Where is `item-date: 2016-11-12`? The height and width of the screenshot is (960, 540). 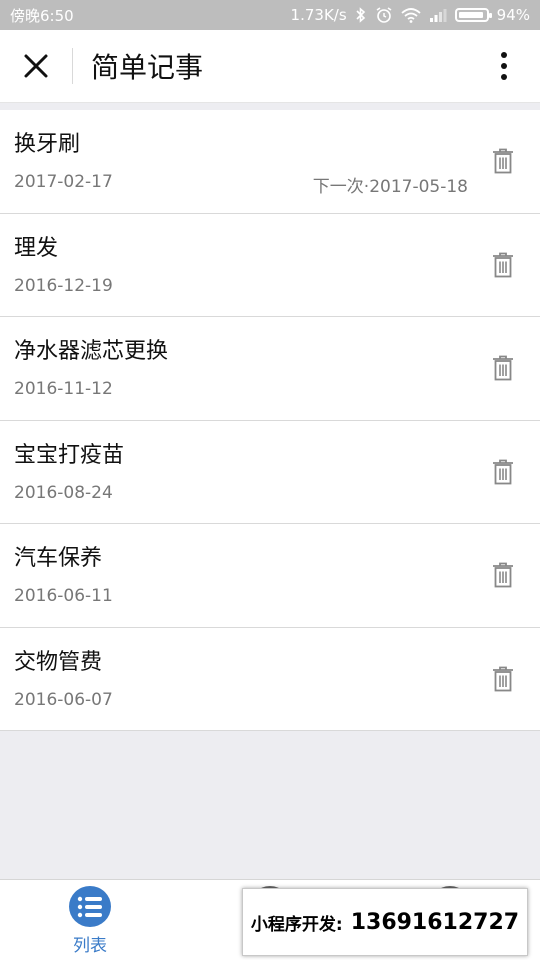
item-date: 2016-11-12 is located at coordinates (63, 389).